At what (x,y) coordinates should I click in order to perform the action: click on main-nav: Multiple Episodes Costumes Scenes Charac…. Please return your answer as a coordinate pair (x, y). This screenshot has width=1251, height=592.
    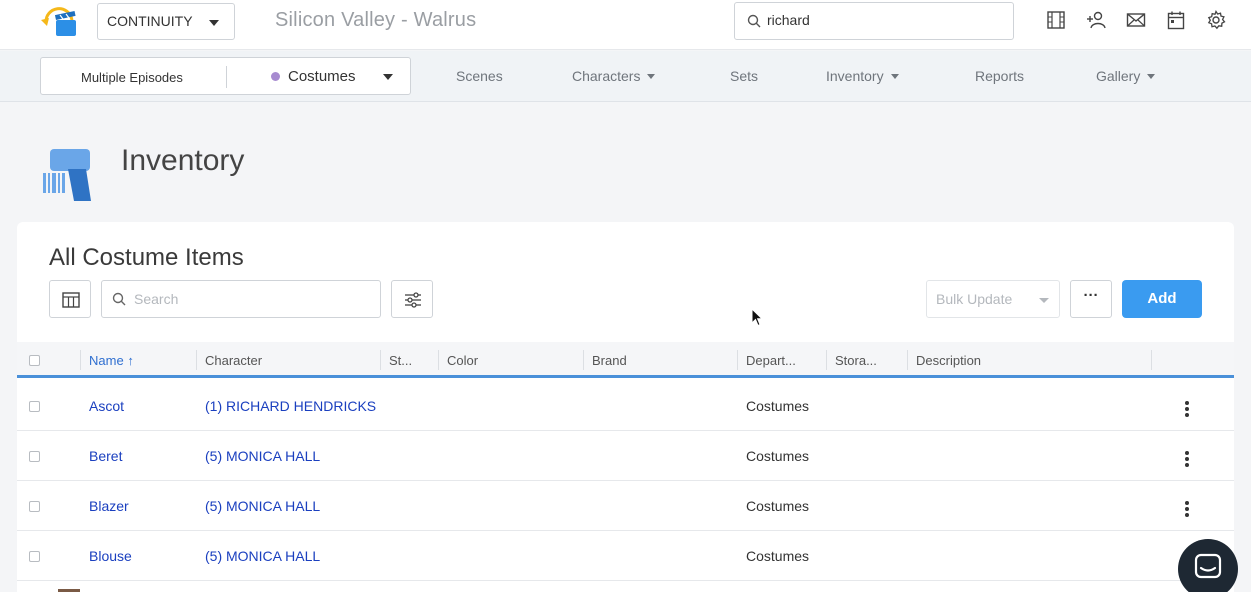
    Looking at the image, I should click on (625, 76).